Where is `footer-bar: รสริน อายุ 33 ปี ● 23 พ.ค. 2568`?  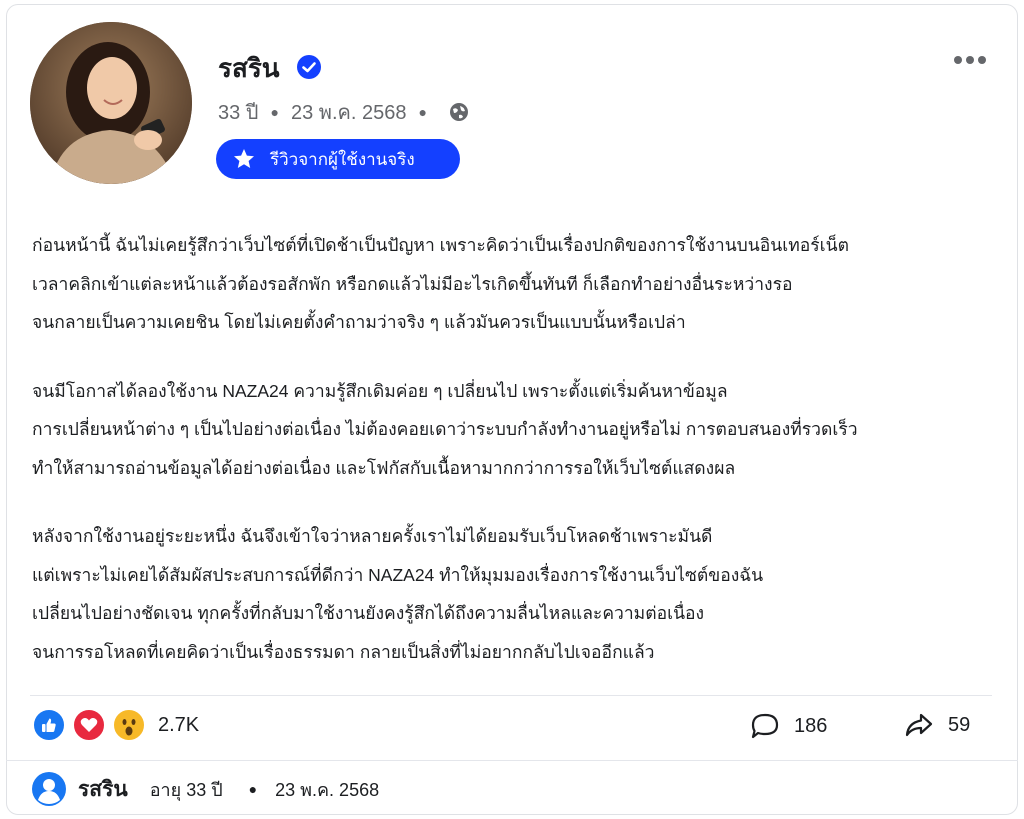
footer-bar: รสริน อายุ 33 ปี ● 23 พ.ค. 2568 is located at coordinates (205, 789).